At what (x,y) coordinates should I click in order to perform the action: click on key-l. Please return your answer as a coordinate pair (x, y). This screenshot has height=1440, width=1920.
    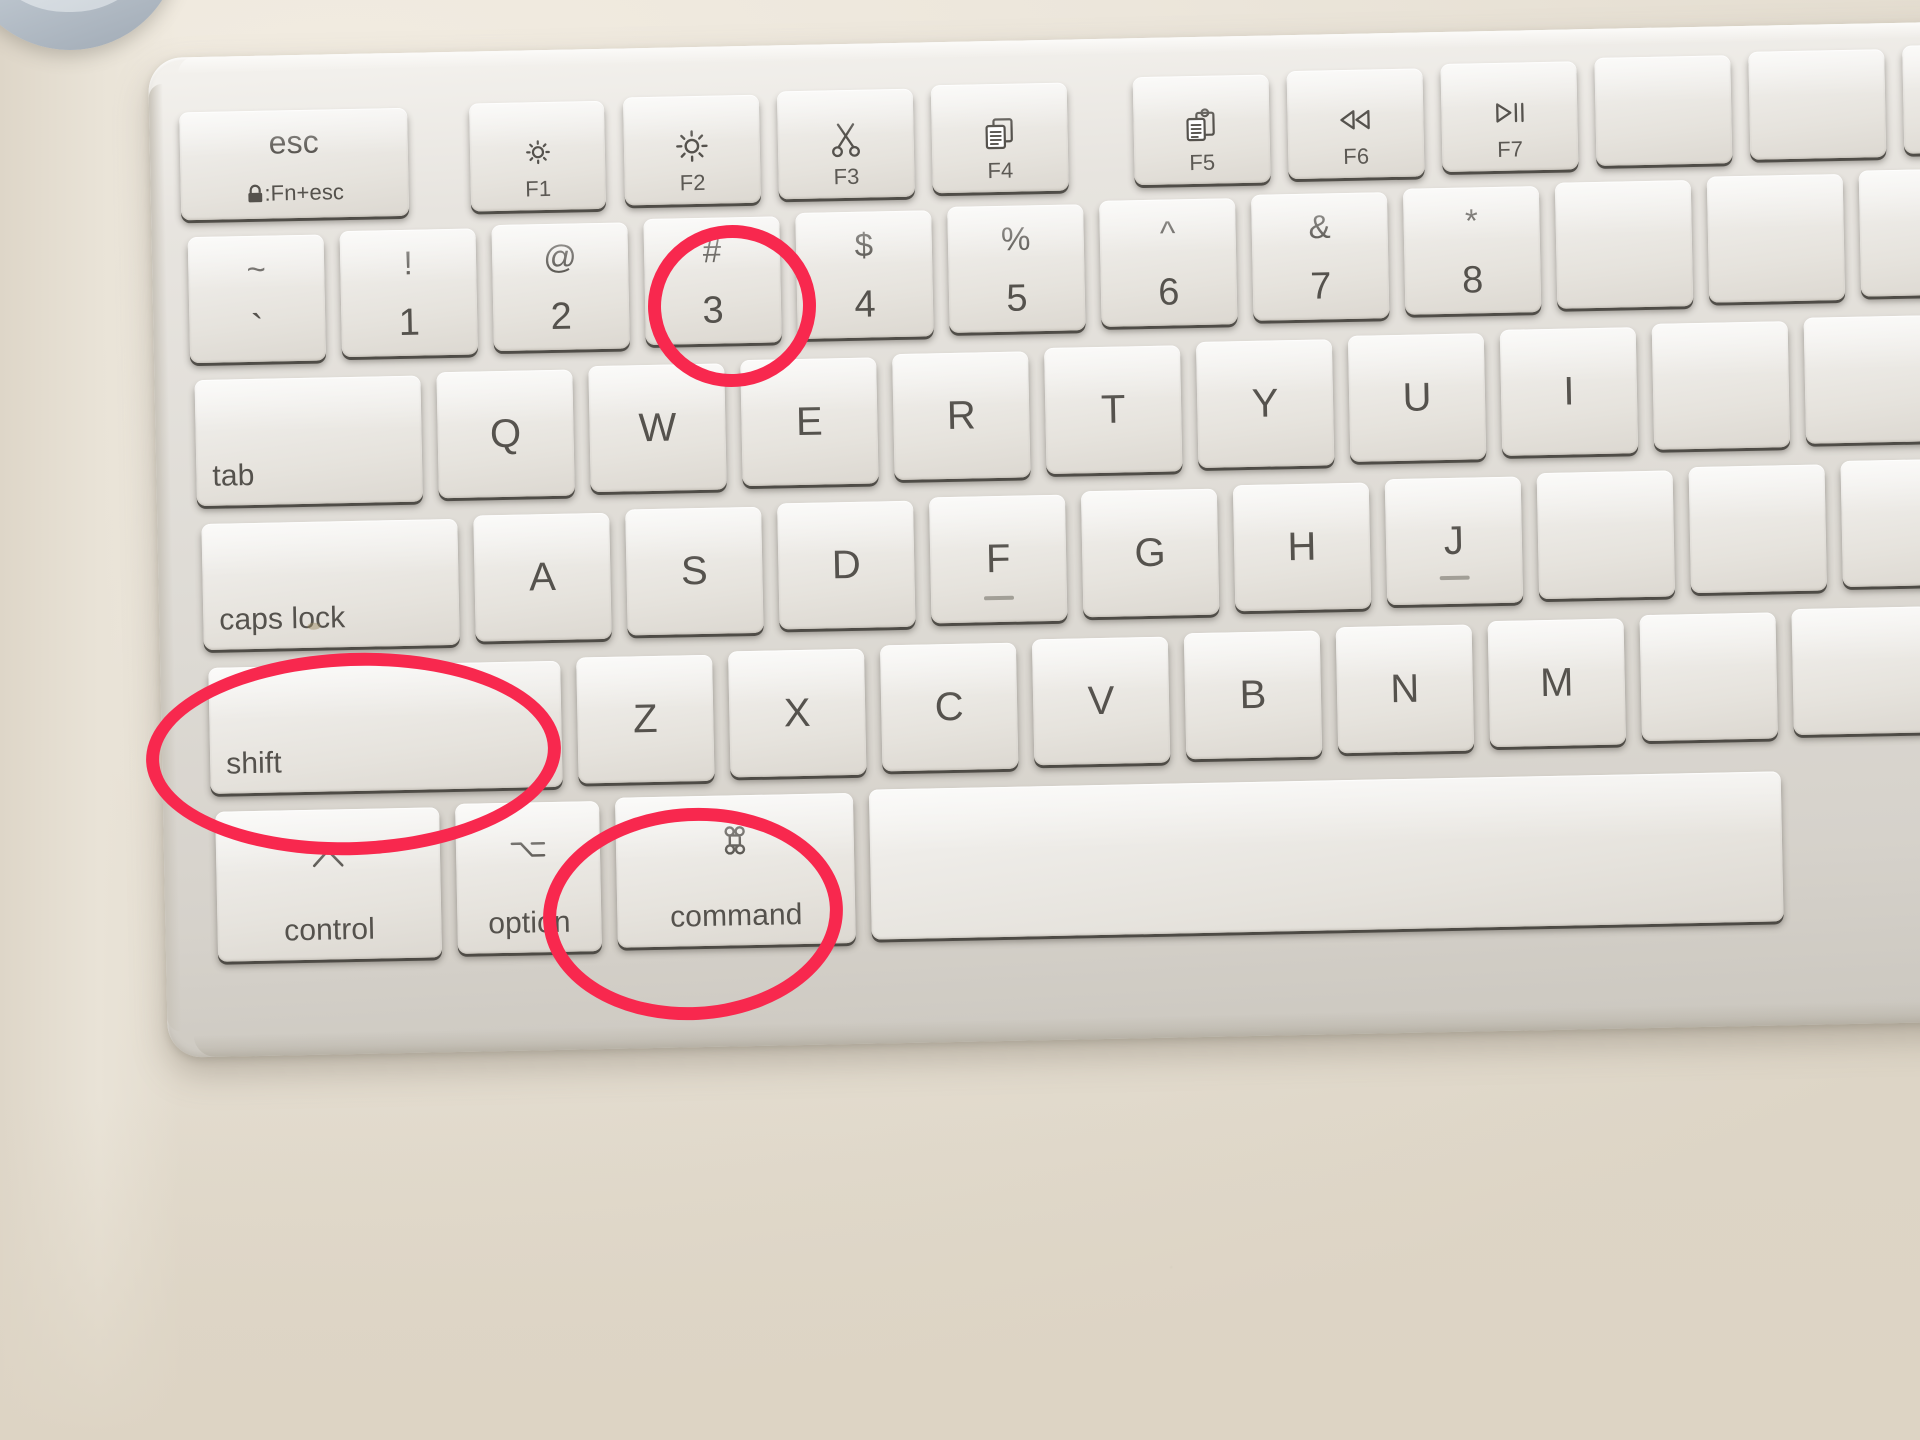
    Looking at the image, I should click on (1758, 529).